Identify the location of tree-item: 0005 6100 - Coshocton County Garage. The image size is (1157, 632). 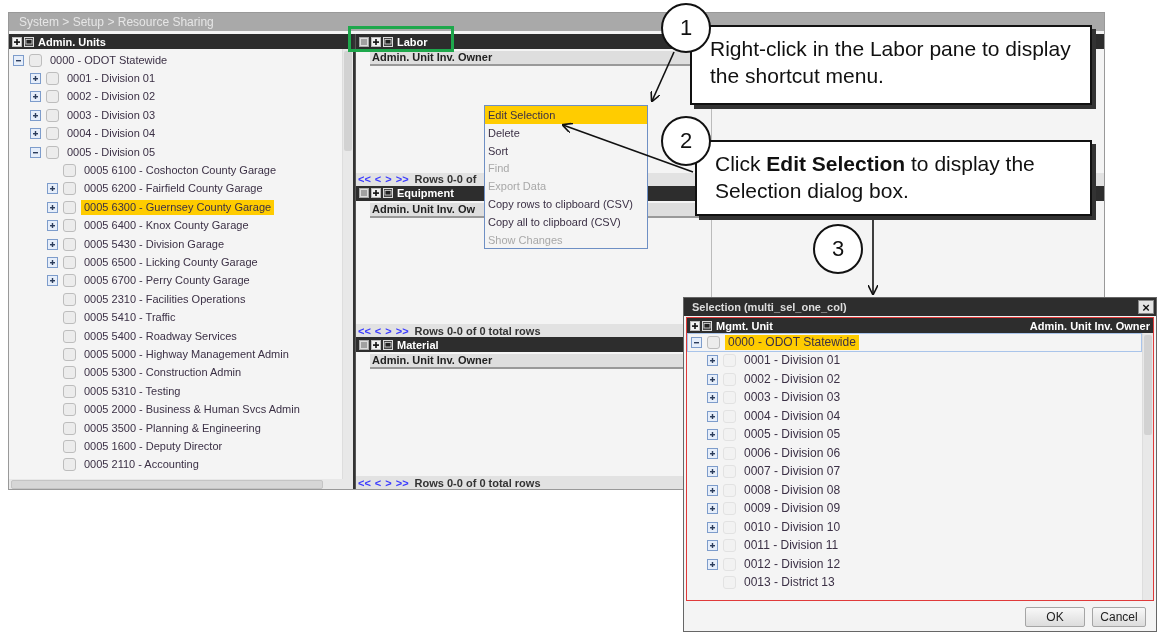
(180, 171).